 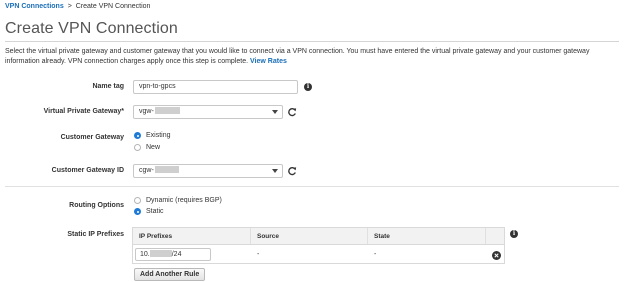 What do you see at coordinates (495, 236) in the screenshot?
I see `column-header-actions` at bounding box center [495, 236].